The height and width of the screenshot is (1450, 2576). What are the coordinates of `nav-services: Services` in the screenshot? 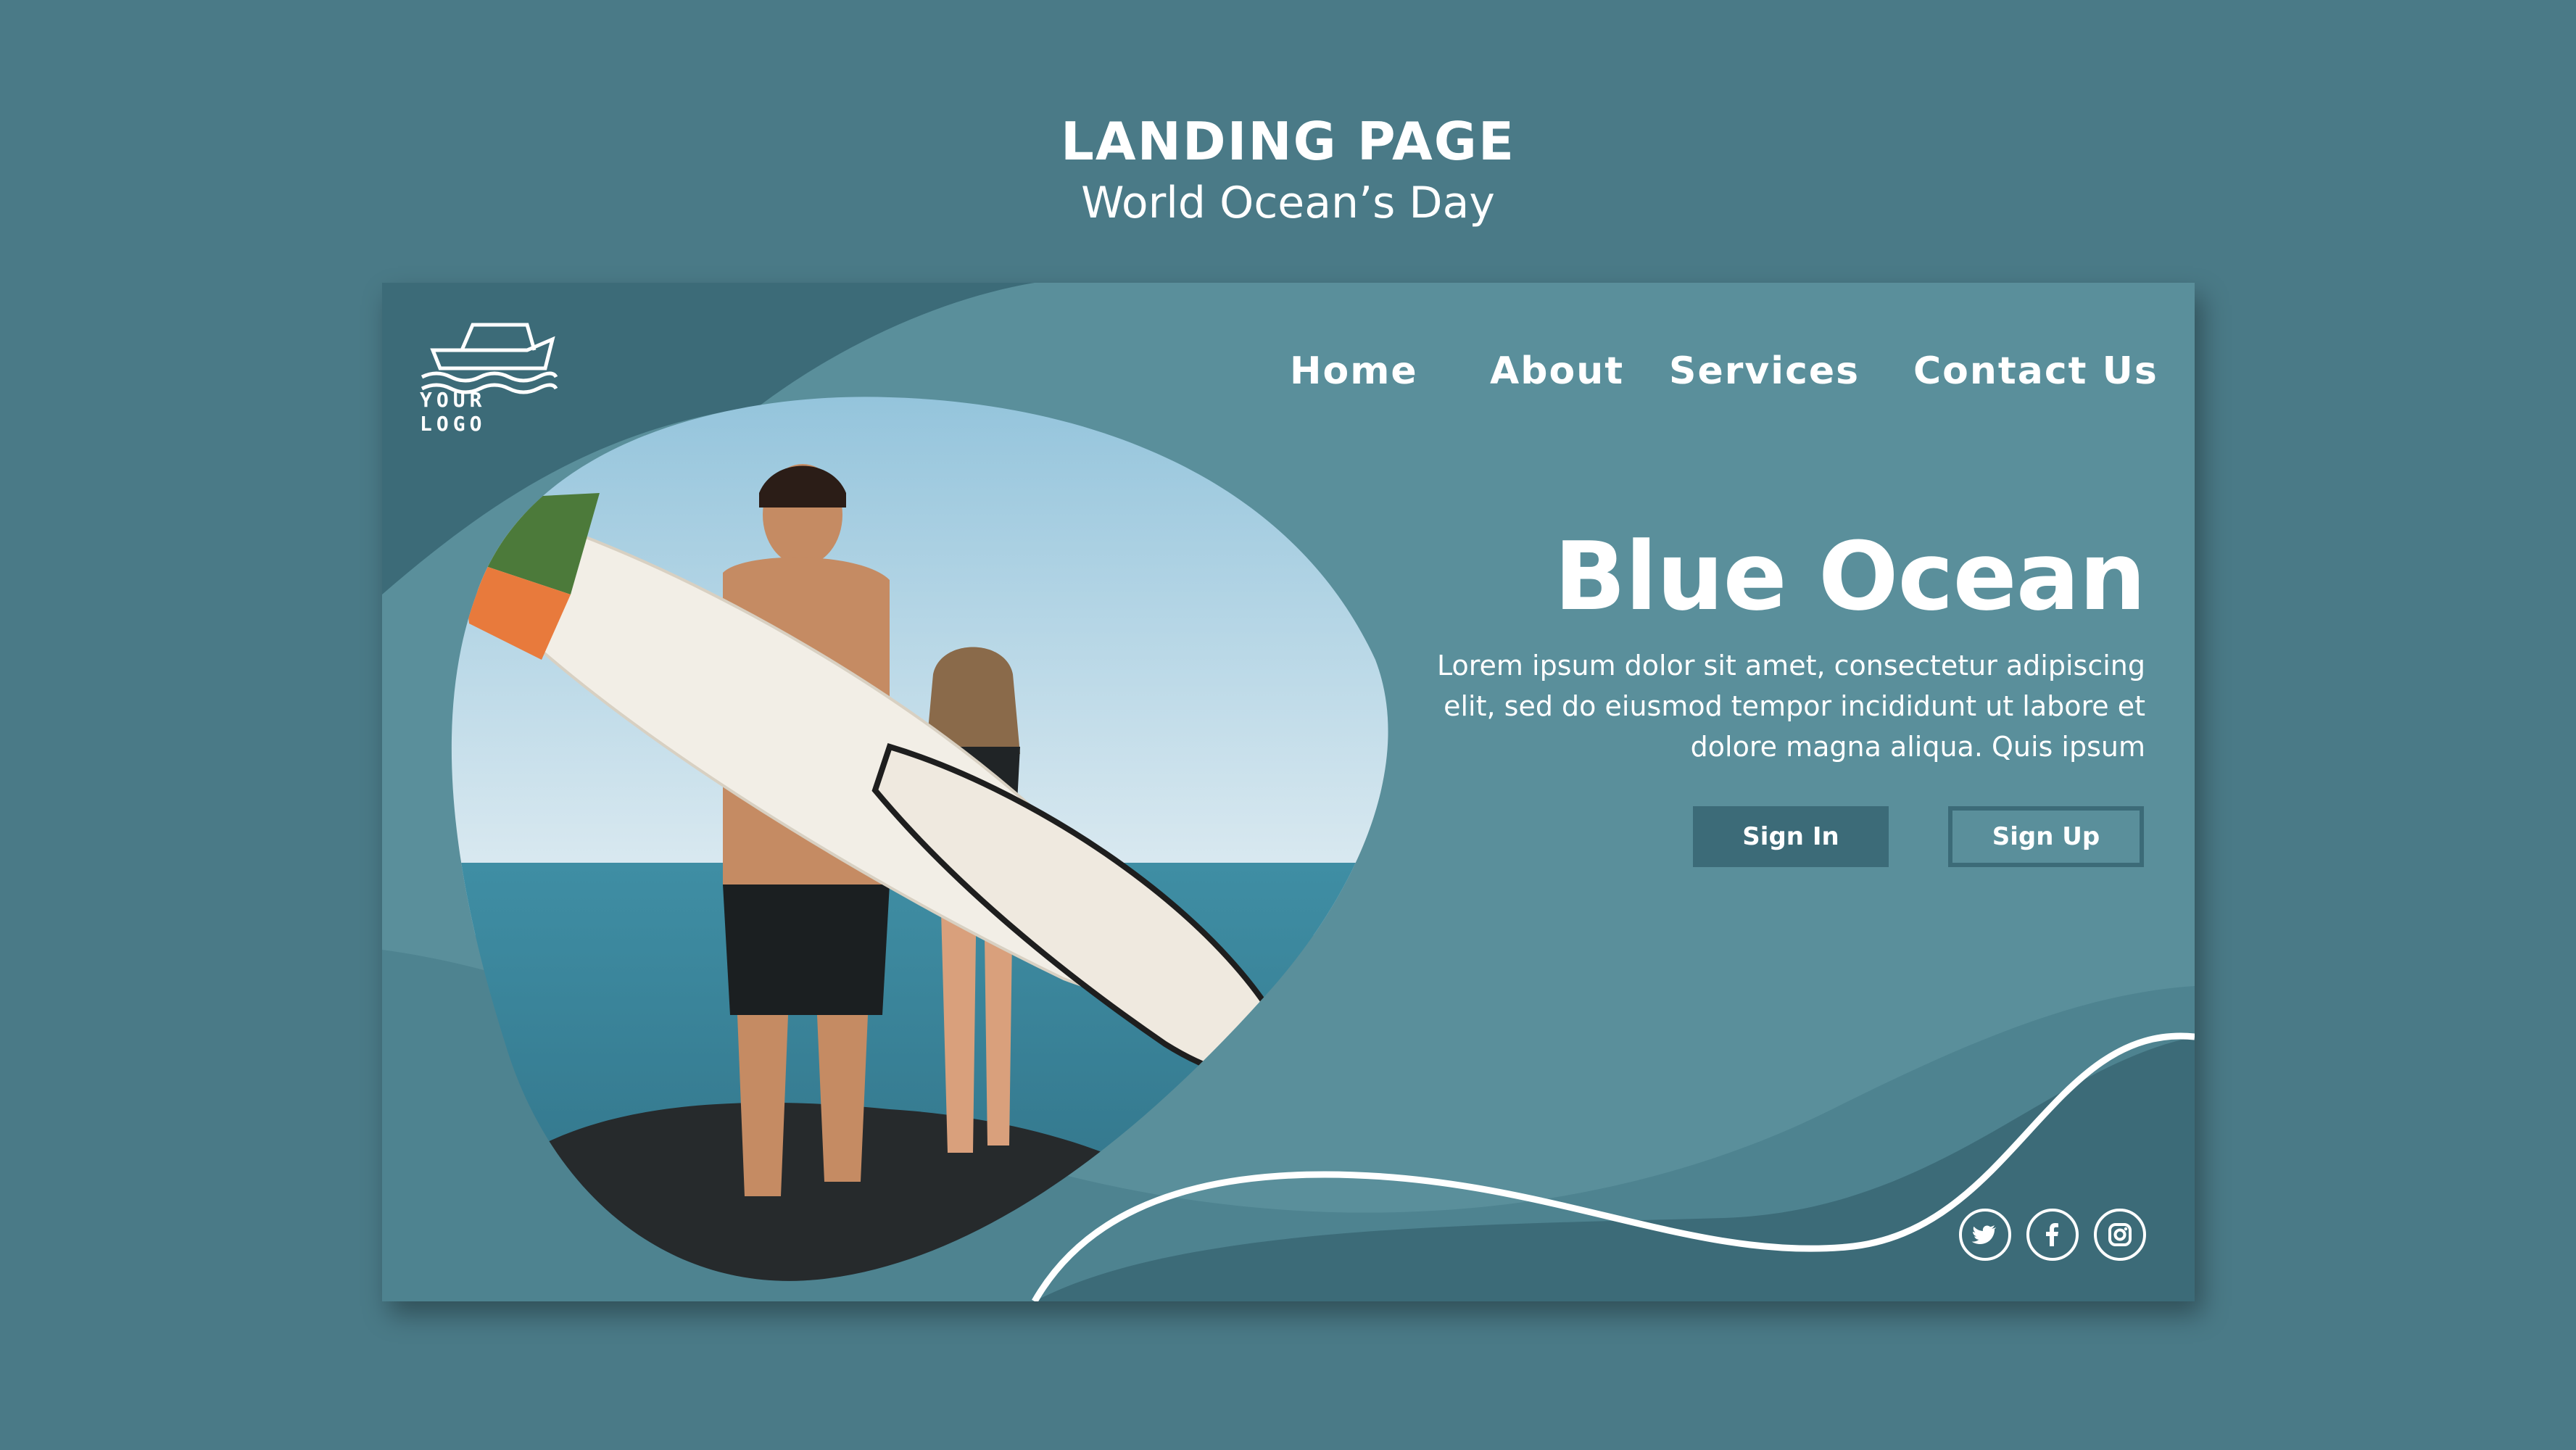 It's located at (1765, 371).